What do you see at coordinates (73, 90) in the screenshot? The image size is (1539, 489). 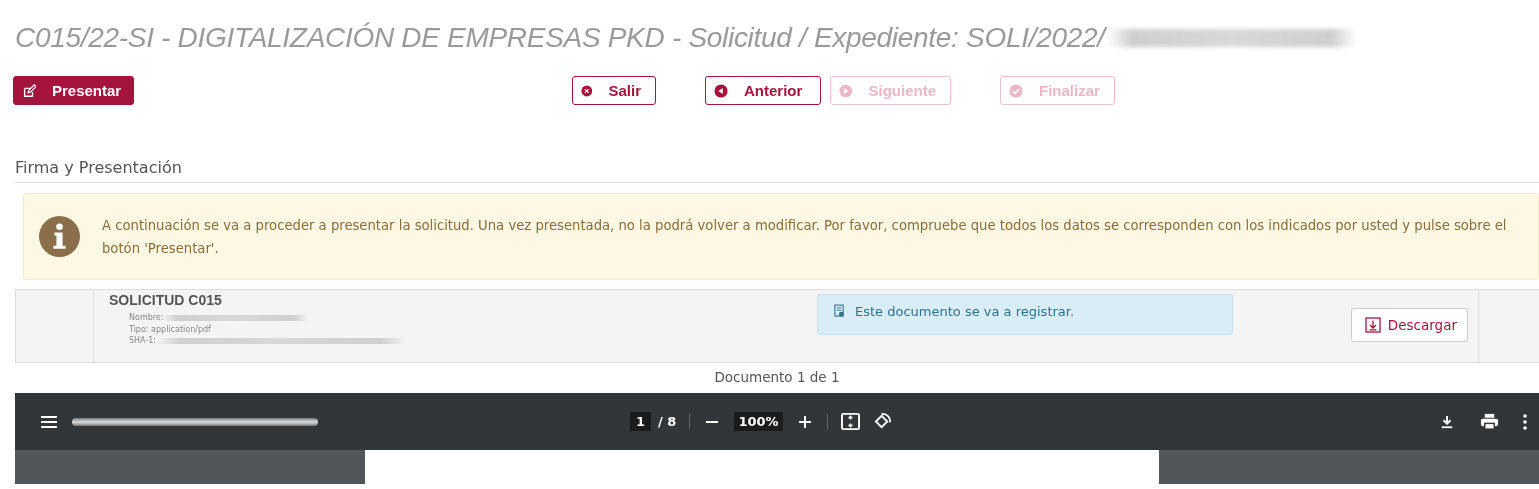 I see `submit-button: Presentar` at bounding box center [73, 90].